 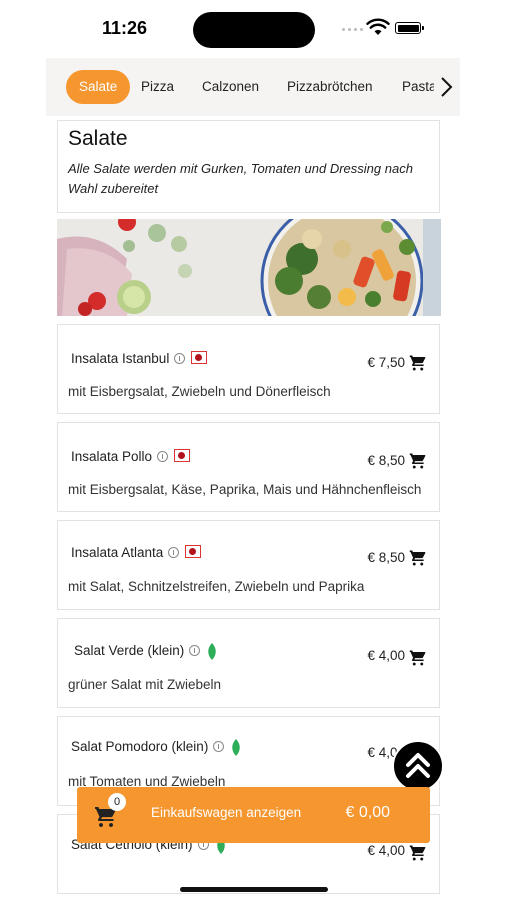 What do you see at coordinates (419, 87) in the screenshot?
I see `tab-pasta: Pasta` at bounding box center [419, 87].